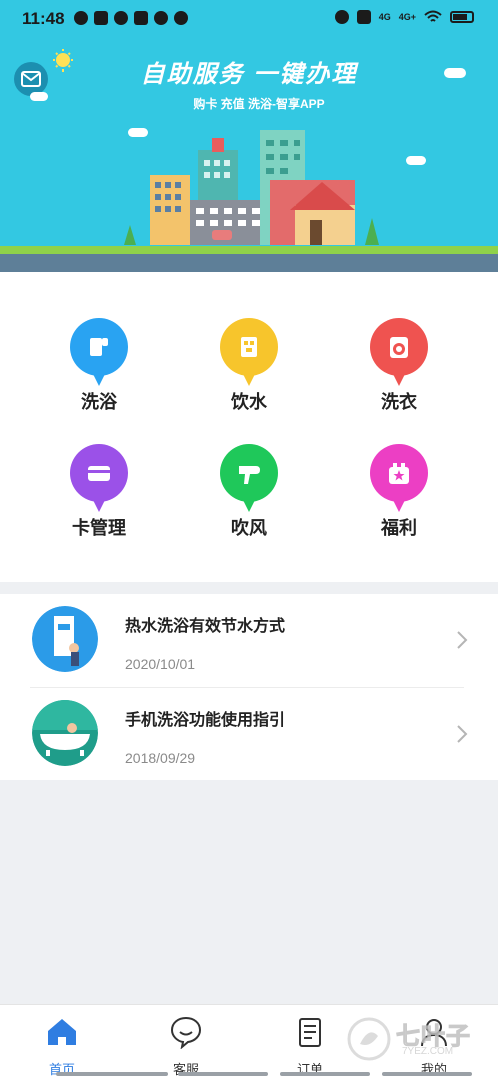 This screenshot has width=498, height=1080. I want to click on watermark-subtext: 7YEZ.COM, so click(428, 1051).